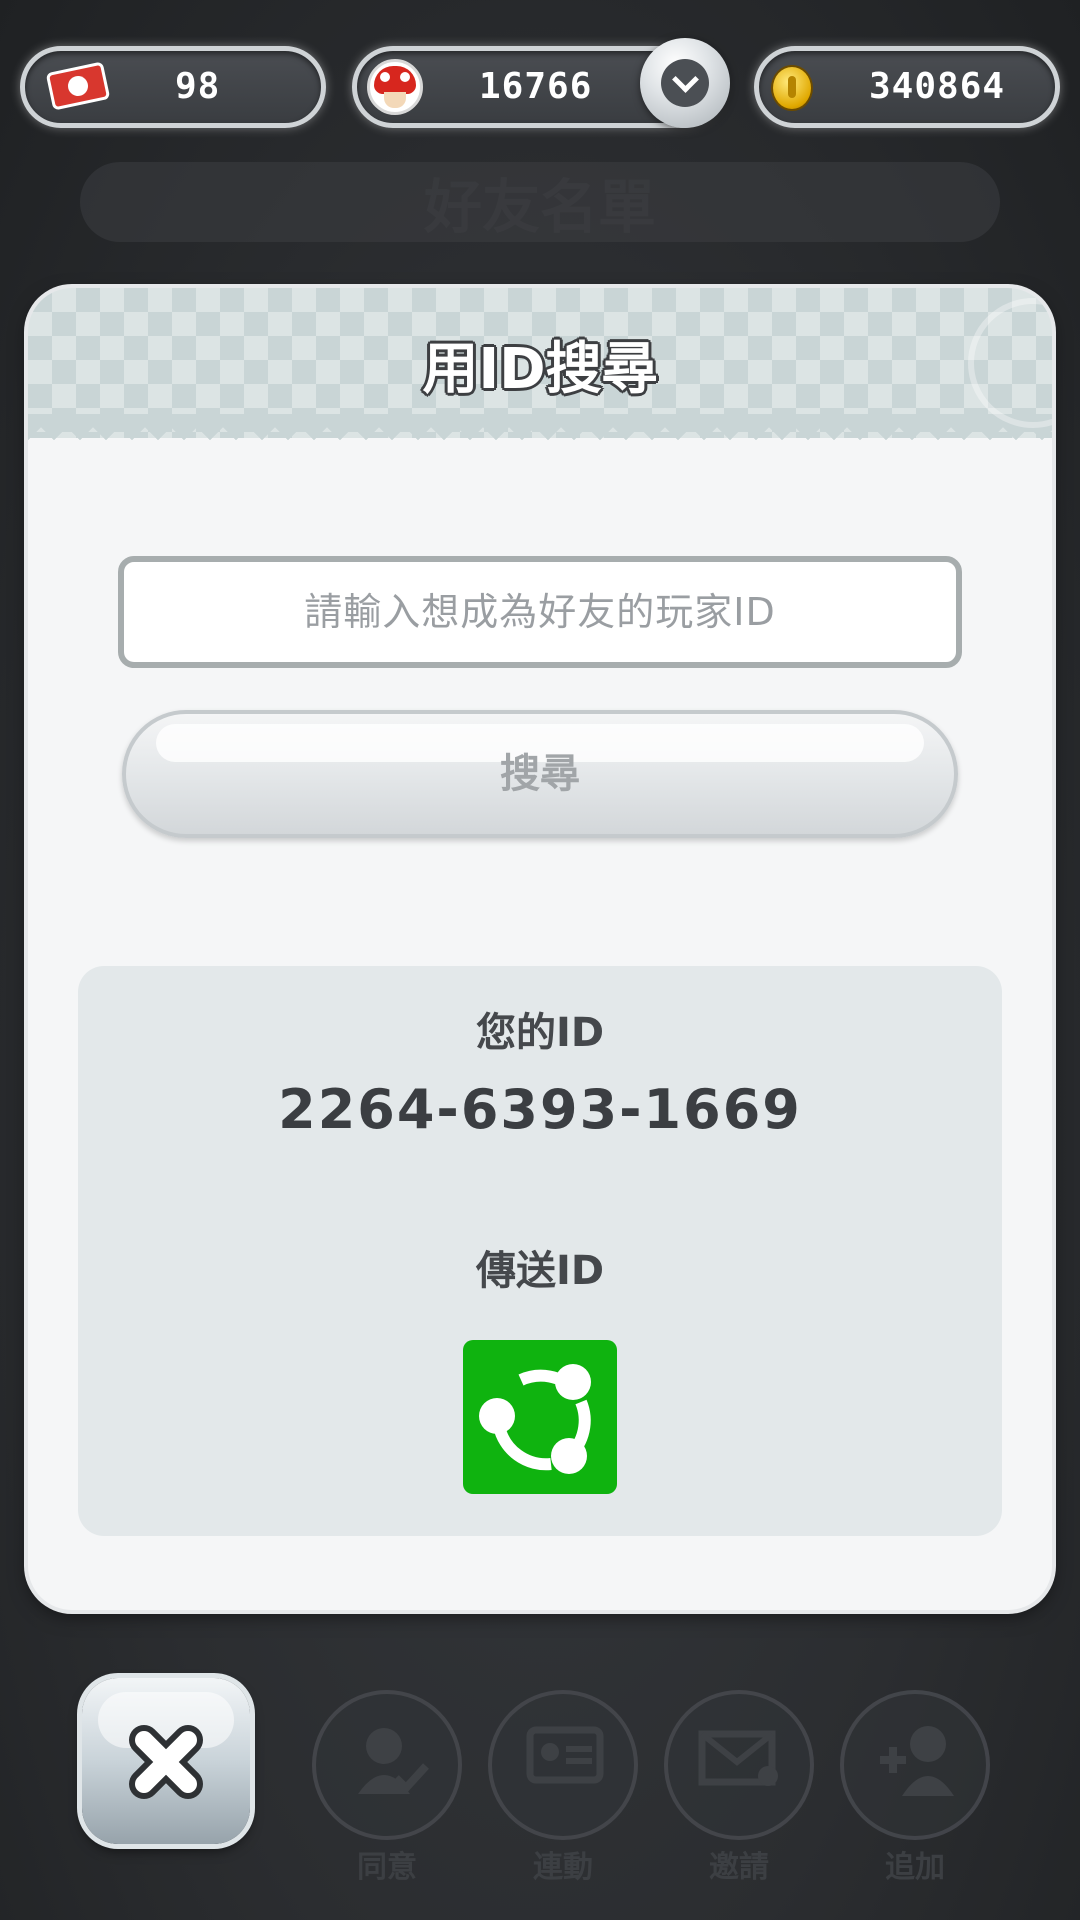 The width and height of the screenshot is (1080, 1920). Describe the element at coordinates (540, 1109) in the screenshot. I see `your-id-value: 2264-6393-1669` at that location.